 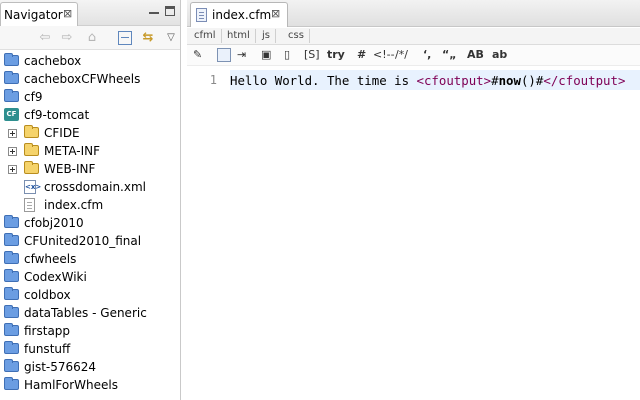 What do you see at coordinates (70, 169) in the screenshot?
I see `tree-item-label: WEB-INF` at bounding box center [70, 169].